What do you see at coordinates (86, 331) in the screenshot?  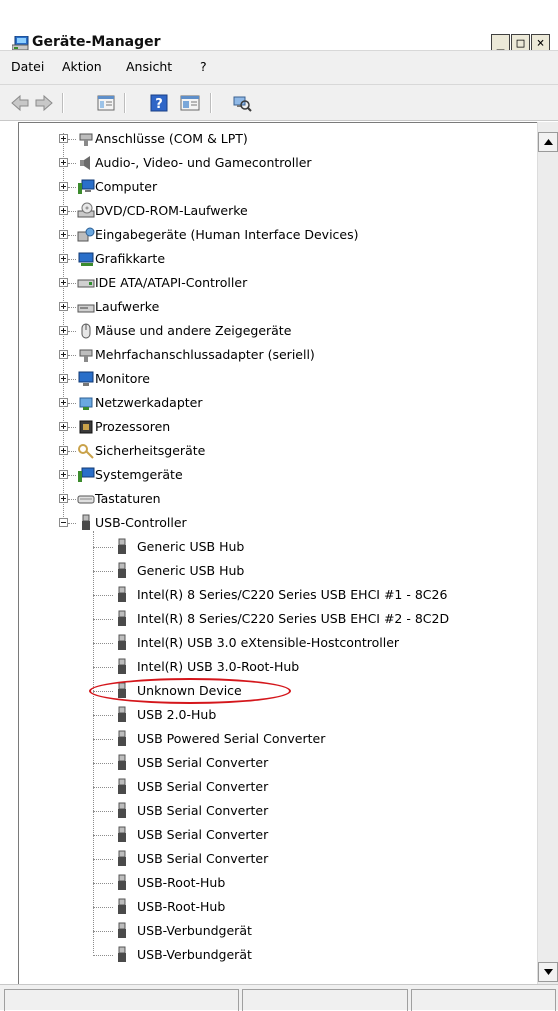 I see `mouse-icon` at bounding box center [86, 331].